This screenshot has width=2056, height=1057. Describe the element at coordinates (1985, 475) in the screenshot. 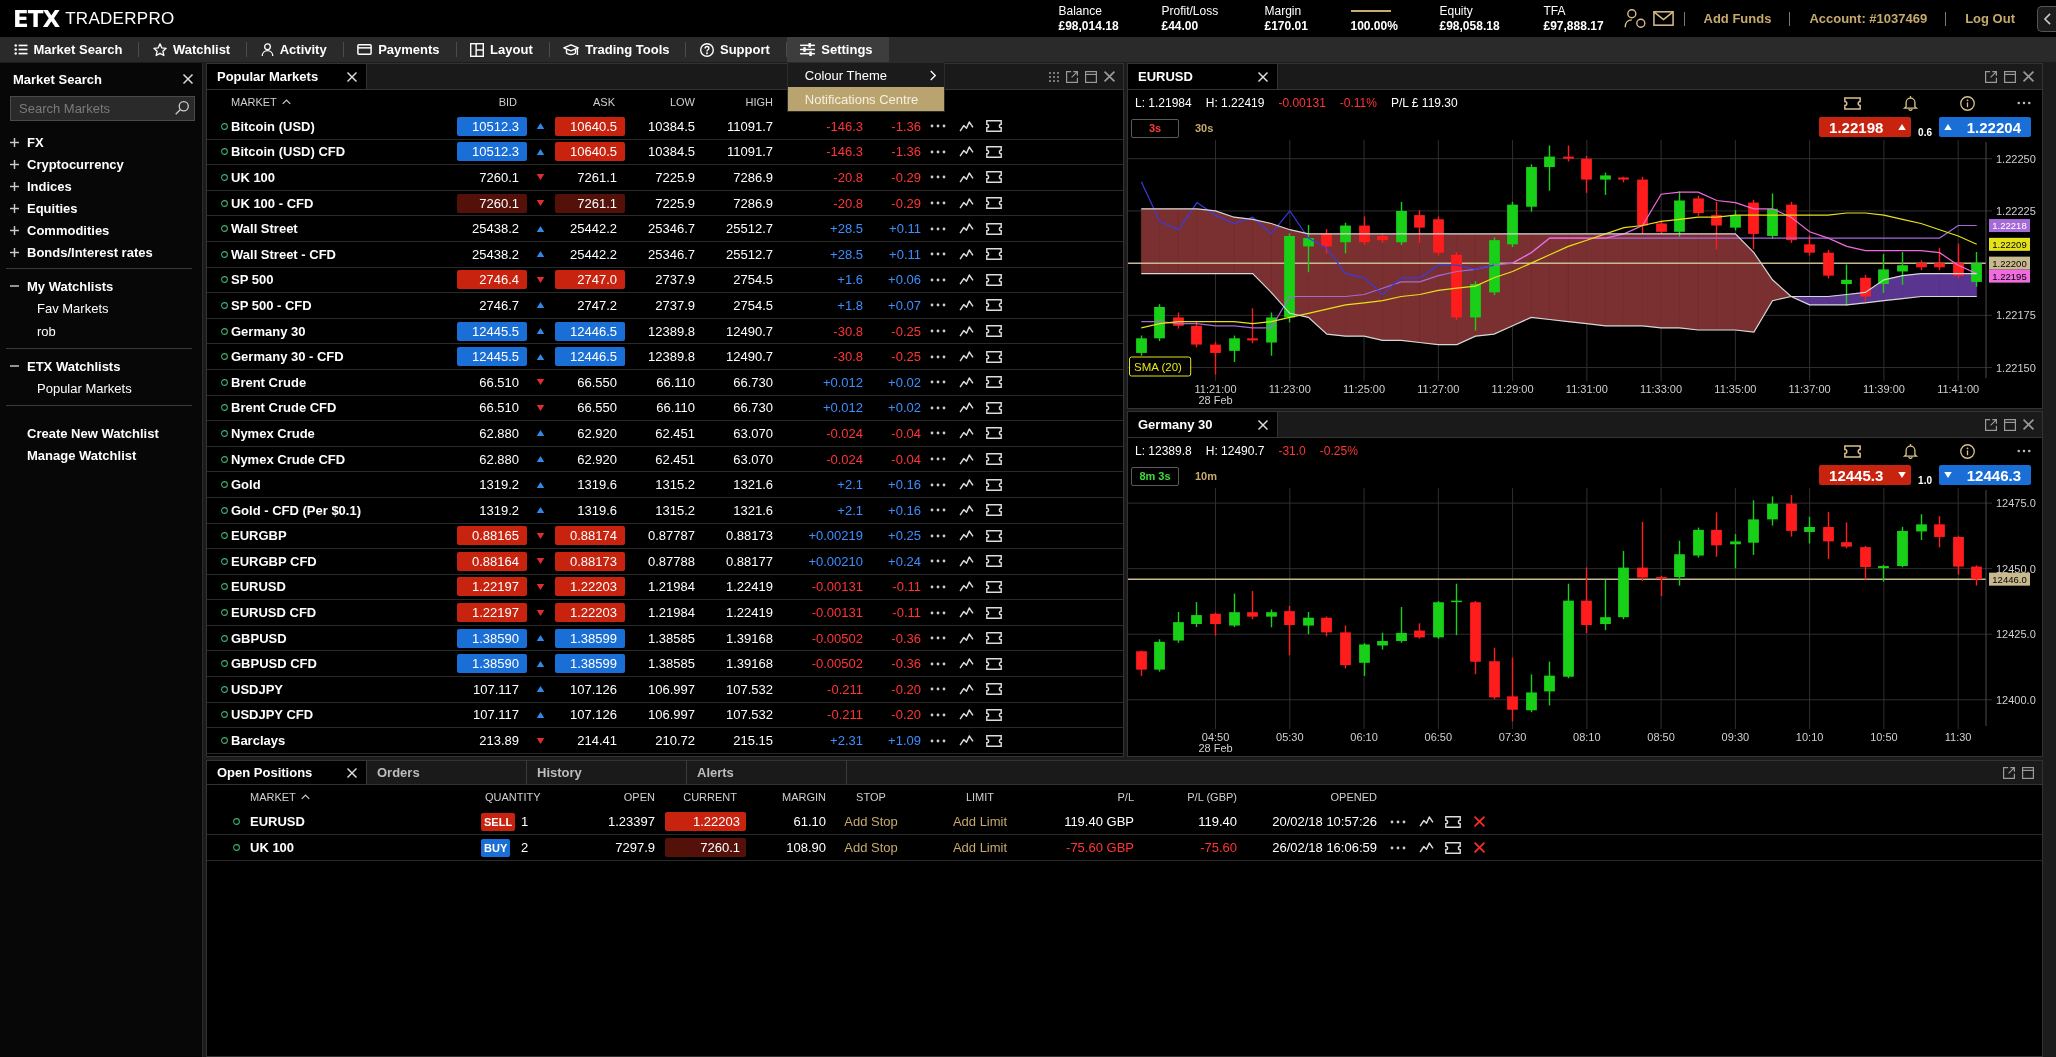

I see `buy-price-button: 12446.3` at that location.